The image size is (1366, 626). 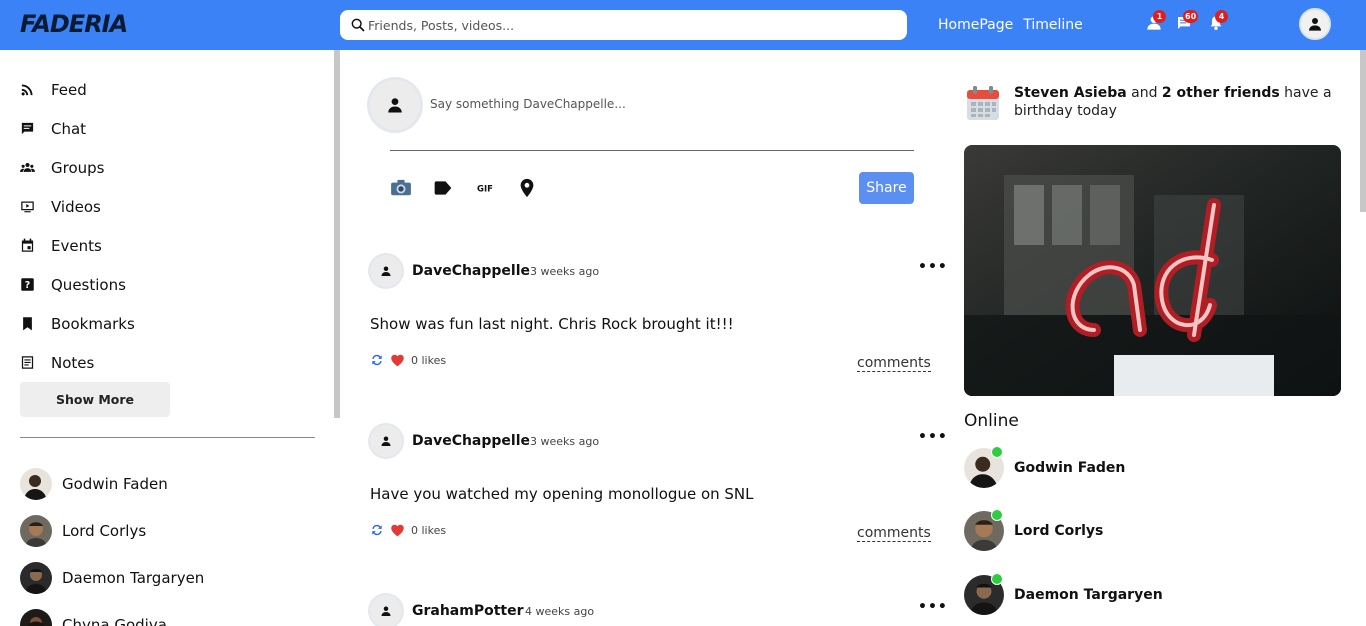 I want to click on notifications-button: 4, so click(x=1218, y=21).